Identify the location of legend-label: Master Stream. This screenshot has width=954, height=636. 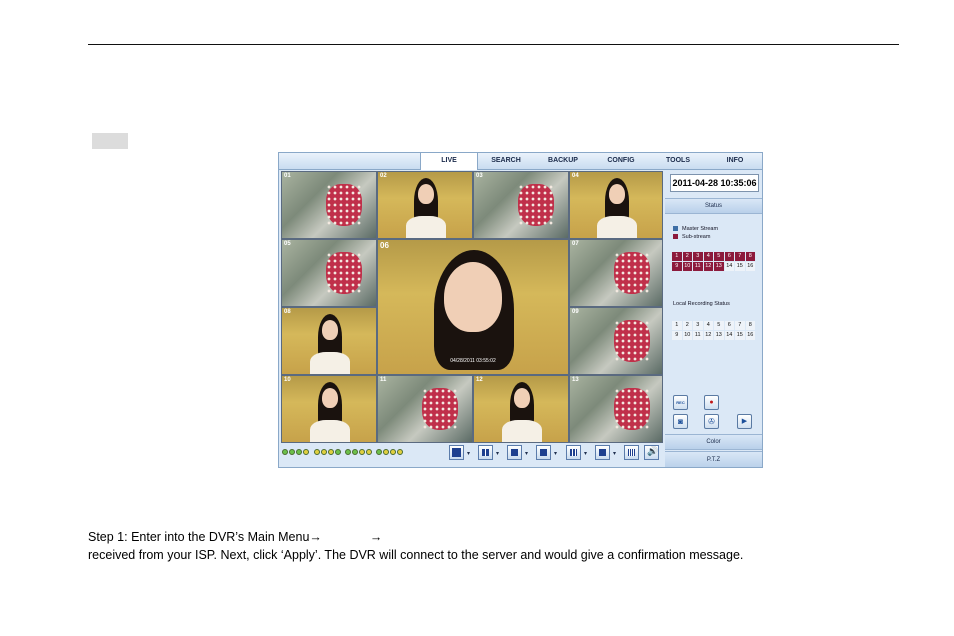
(700, 229).